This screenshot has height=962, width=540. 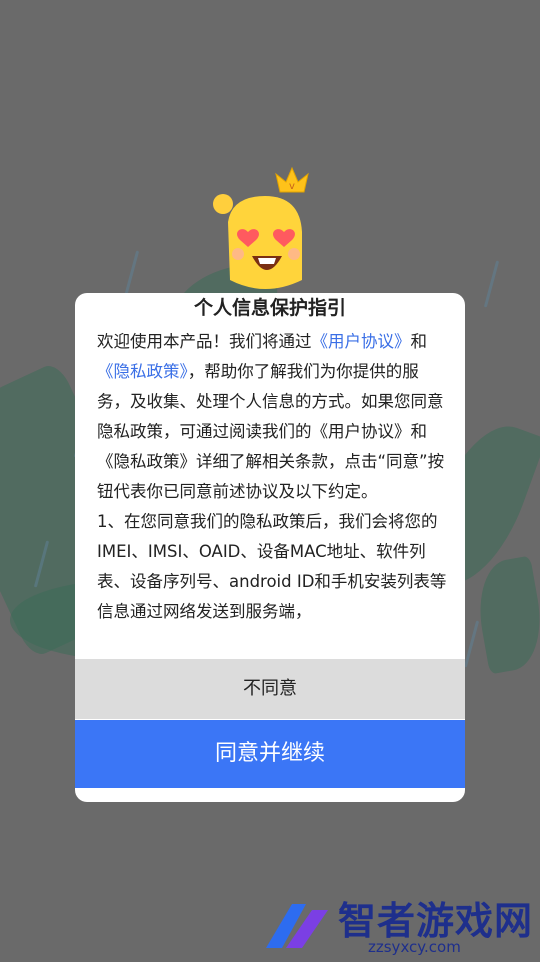 I want to click on watermark-url: zzsyxcy.com, so click(x=414, y=947).